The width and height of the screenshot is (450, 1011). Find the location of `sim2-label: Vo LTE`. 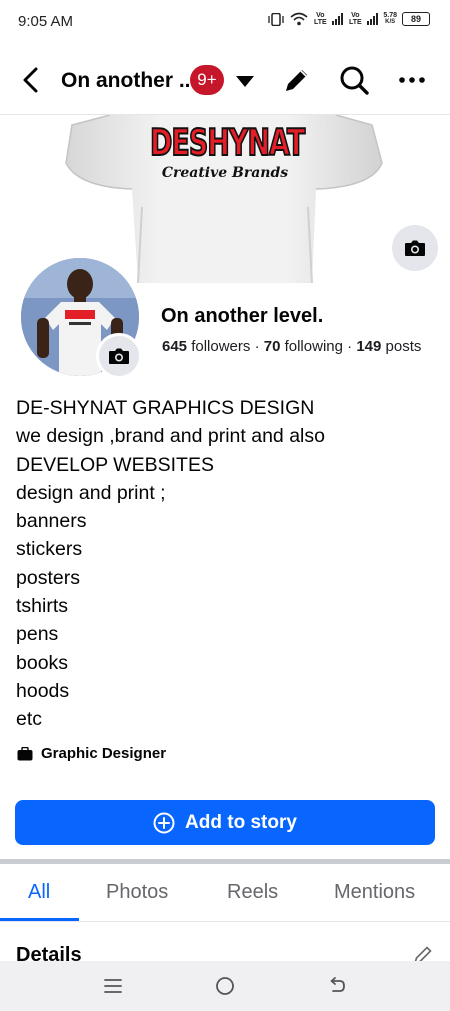

sim2-label: Vo LTE is located at coordinates (355, 19).